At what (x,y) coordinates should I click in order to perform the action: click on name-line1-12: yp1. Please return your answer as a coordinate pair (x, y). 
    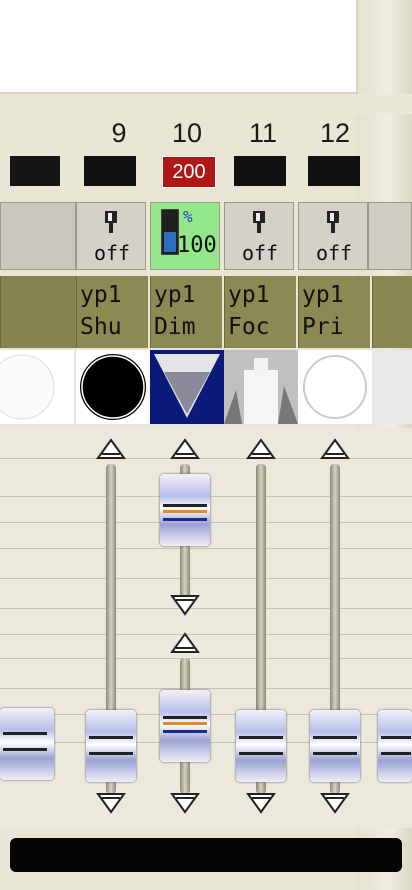
    Looking at the image, I should click on (323, 295).